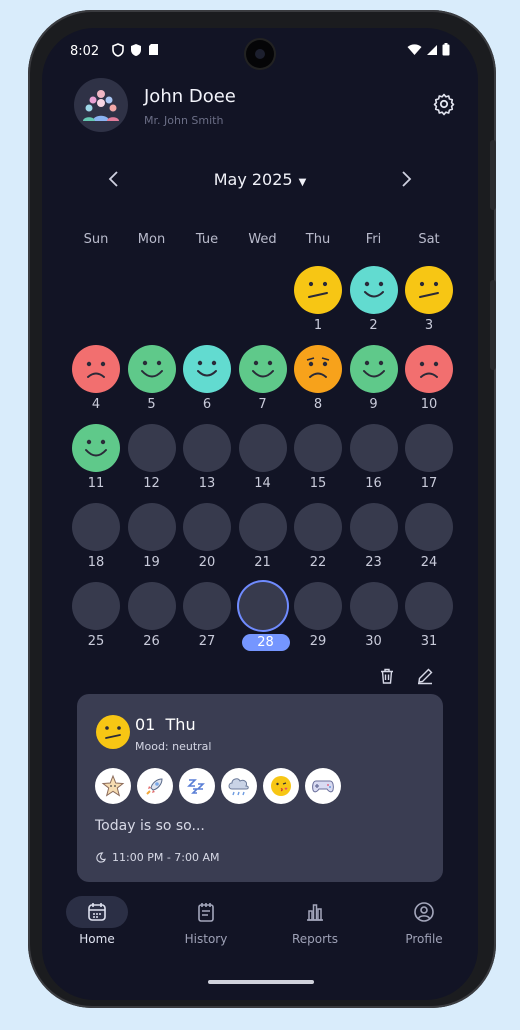 The height and width of the screenshot is (1030, 520). I want to click on calendar-day-28: 28, so click(263, 618).